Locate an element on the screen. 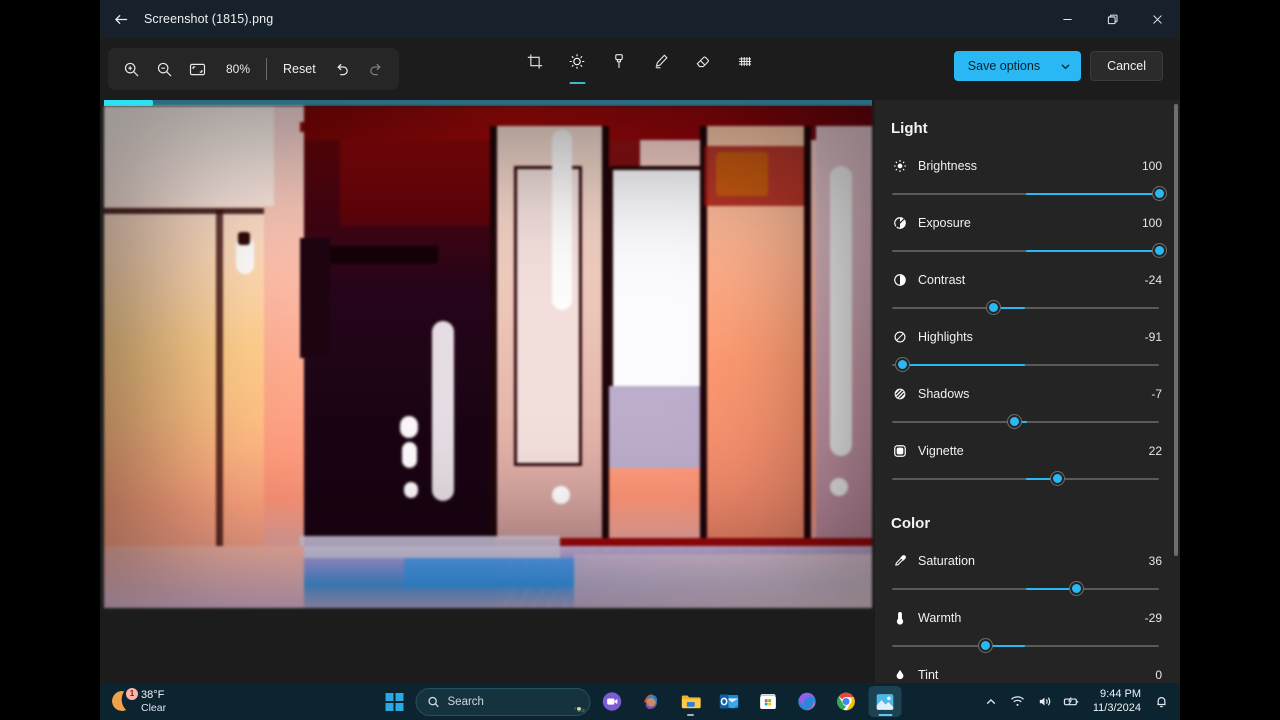 This screenshot has width=1280, height=720. weather-badge: 1 is located at coordinates (132, 693).